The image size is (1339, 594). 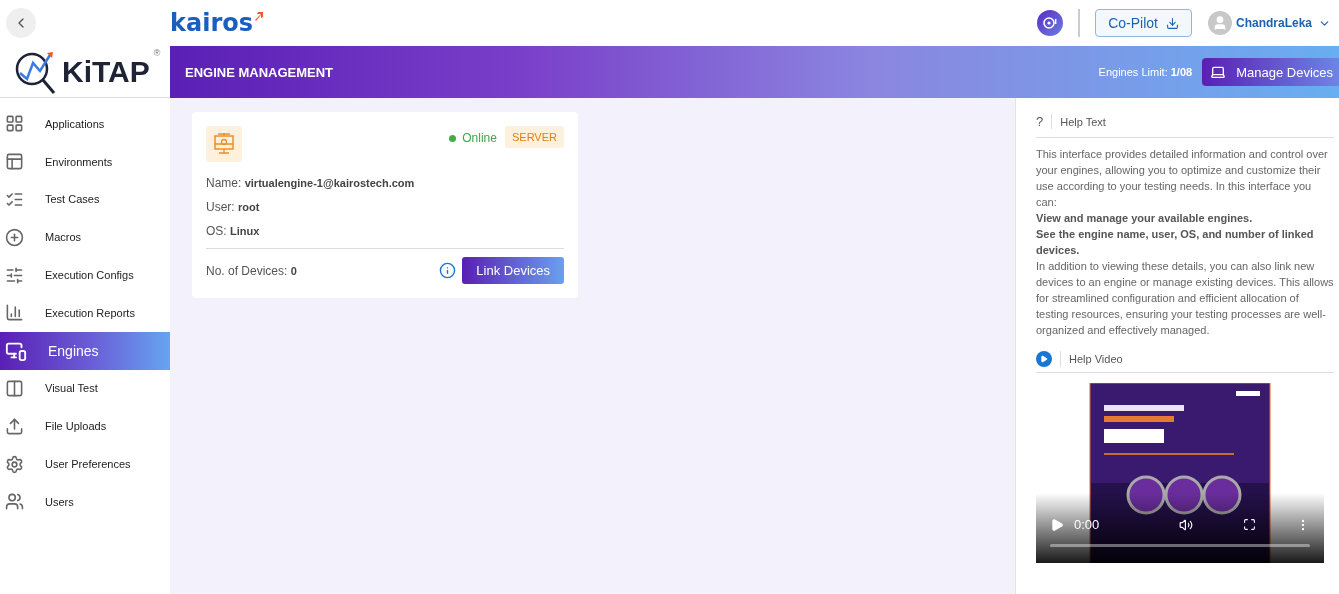 What do you see at coordinates (1249, 524) in the screenshot?
I see `fullscreen-icon` at bounding box center [1249, 524].